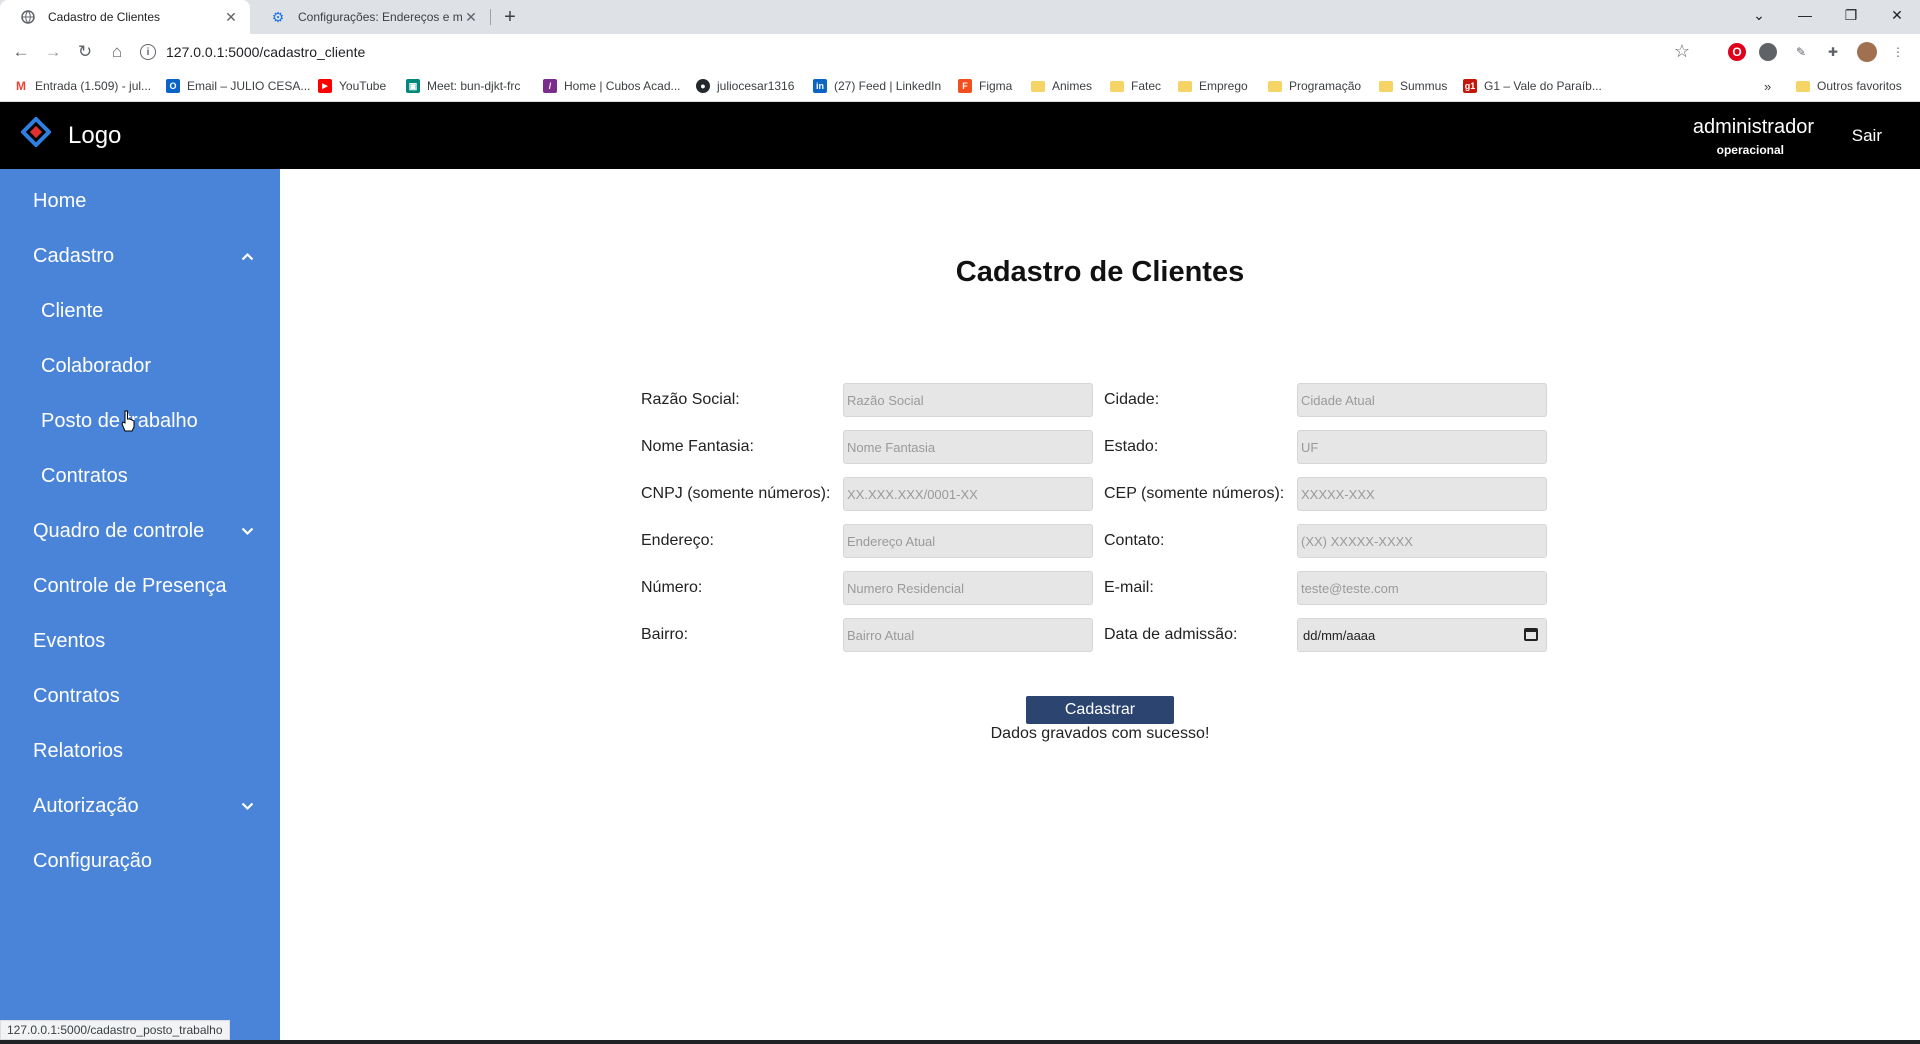 The width and height of the screenshot is (1920, 1044). Describe the element at coordinates (915, 52) in the screenshot. I see `address-bar: i 127.0.0.1:5000/cadastro_cliente ☆` at that location.